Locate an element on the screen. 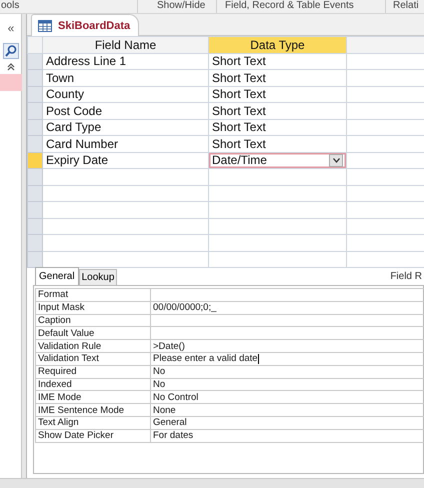 This screenshot has height=488, width=424. property-value: 00/00/0000;0;_ is located at coordinates (287, 307).